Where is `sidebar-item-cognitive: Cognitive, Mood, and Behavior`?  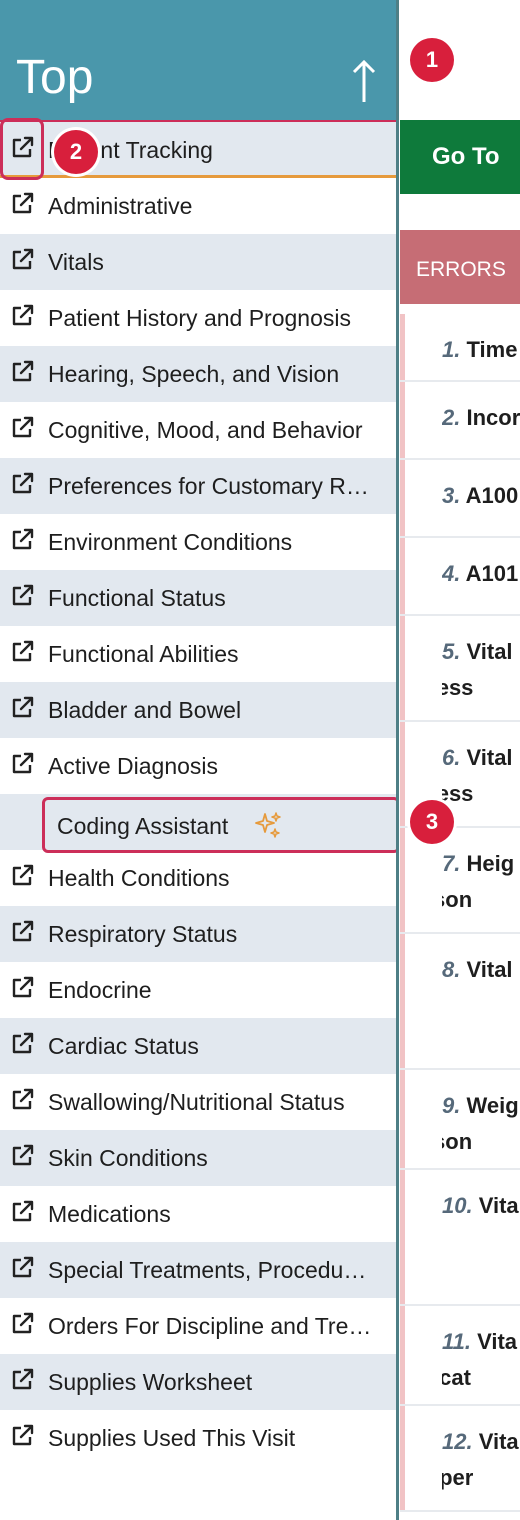
sidebar-item-cognitive: Cognitive, Mood, and Behavior is located at coordinates (198, 430).